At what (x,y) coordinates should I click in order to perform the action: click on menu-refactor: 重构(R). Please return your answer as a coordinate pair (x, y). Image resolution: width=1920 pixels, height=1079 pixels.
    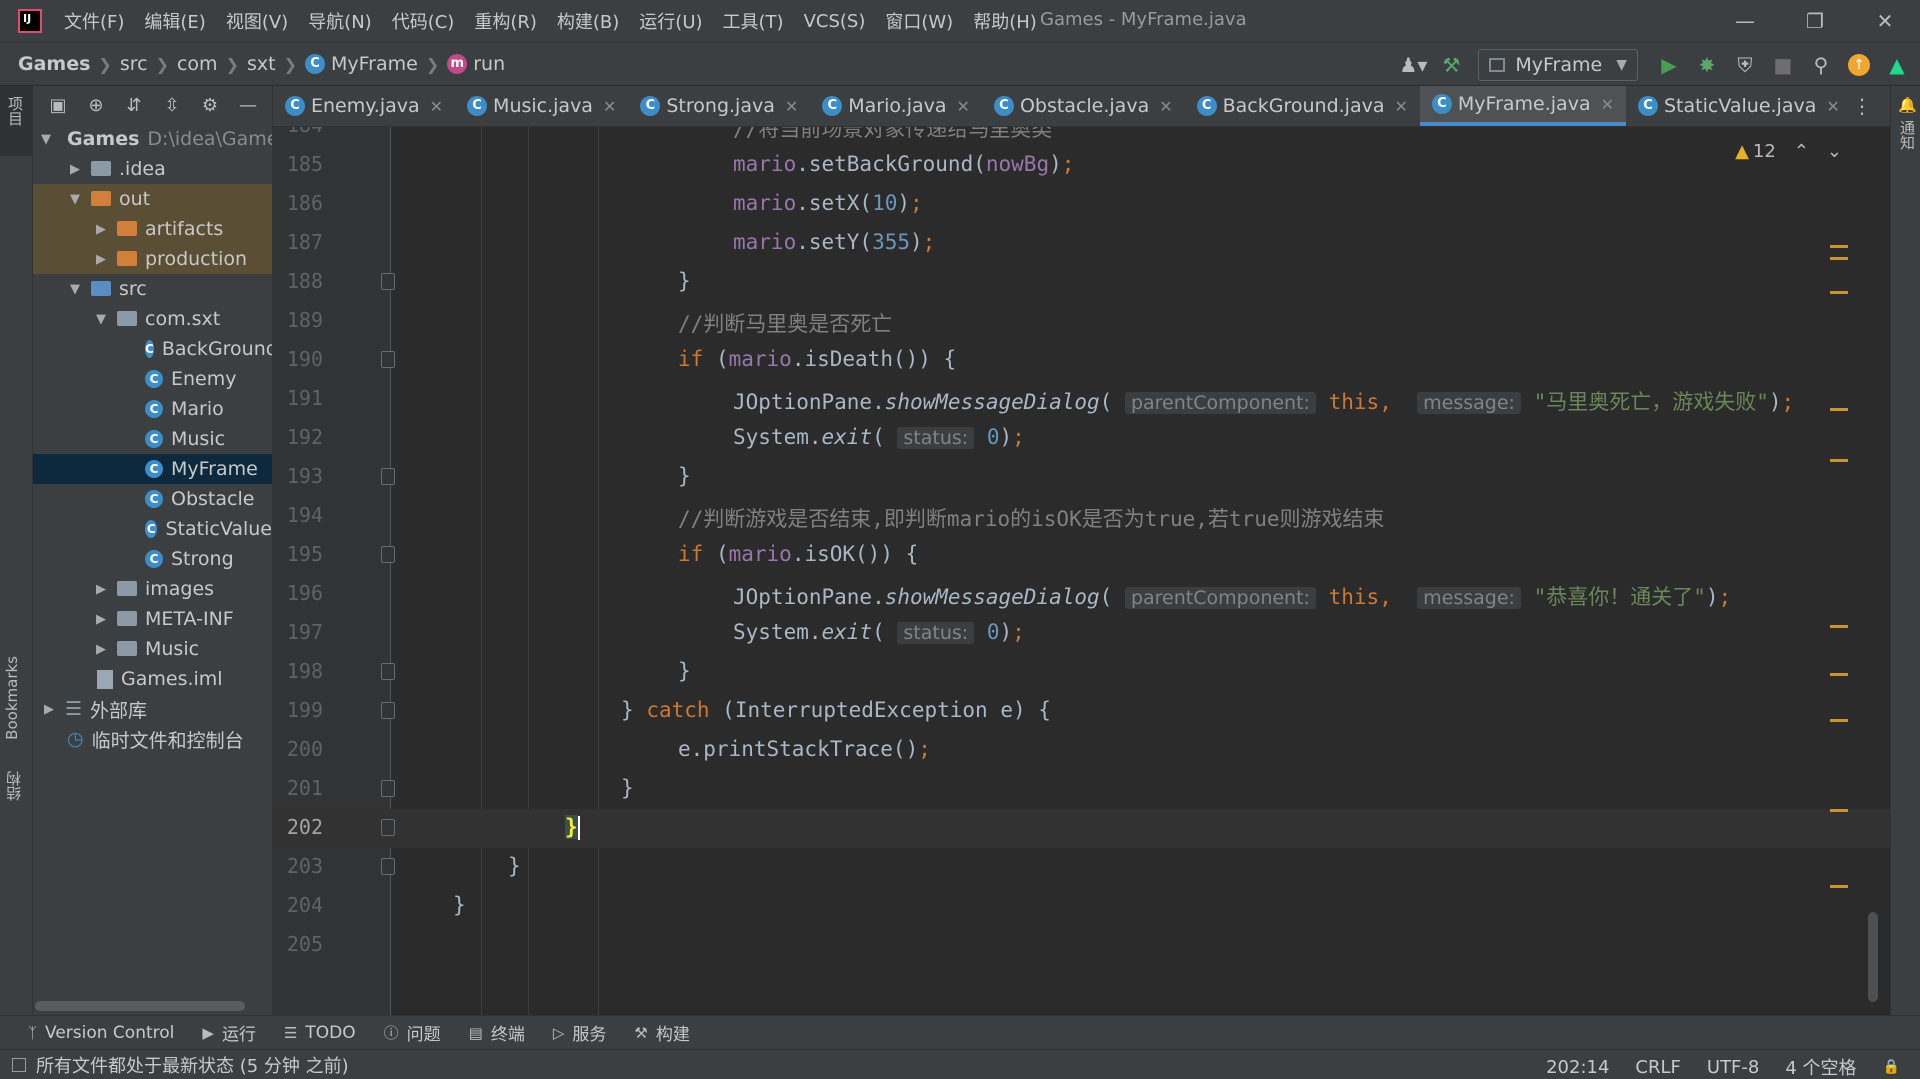
    Looking at the image, I should click on (505, 21).